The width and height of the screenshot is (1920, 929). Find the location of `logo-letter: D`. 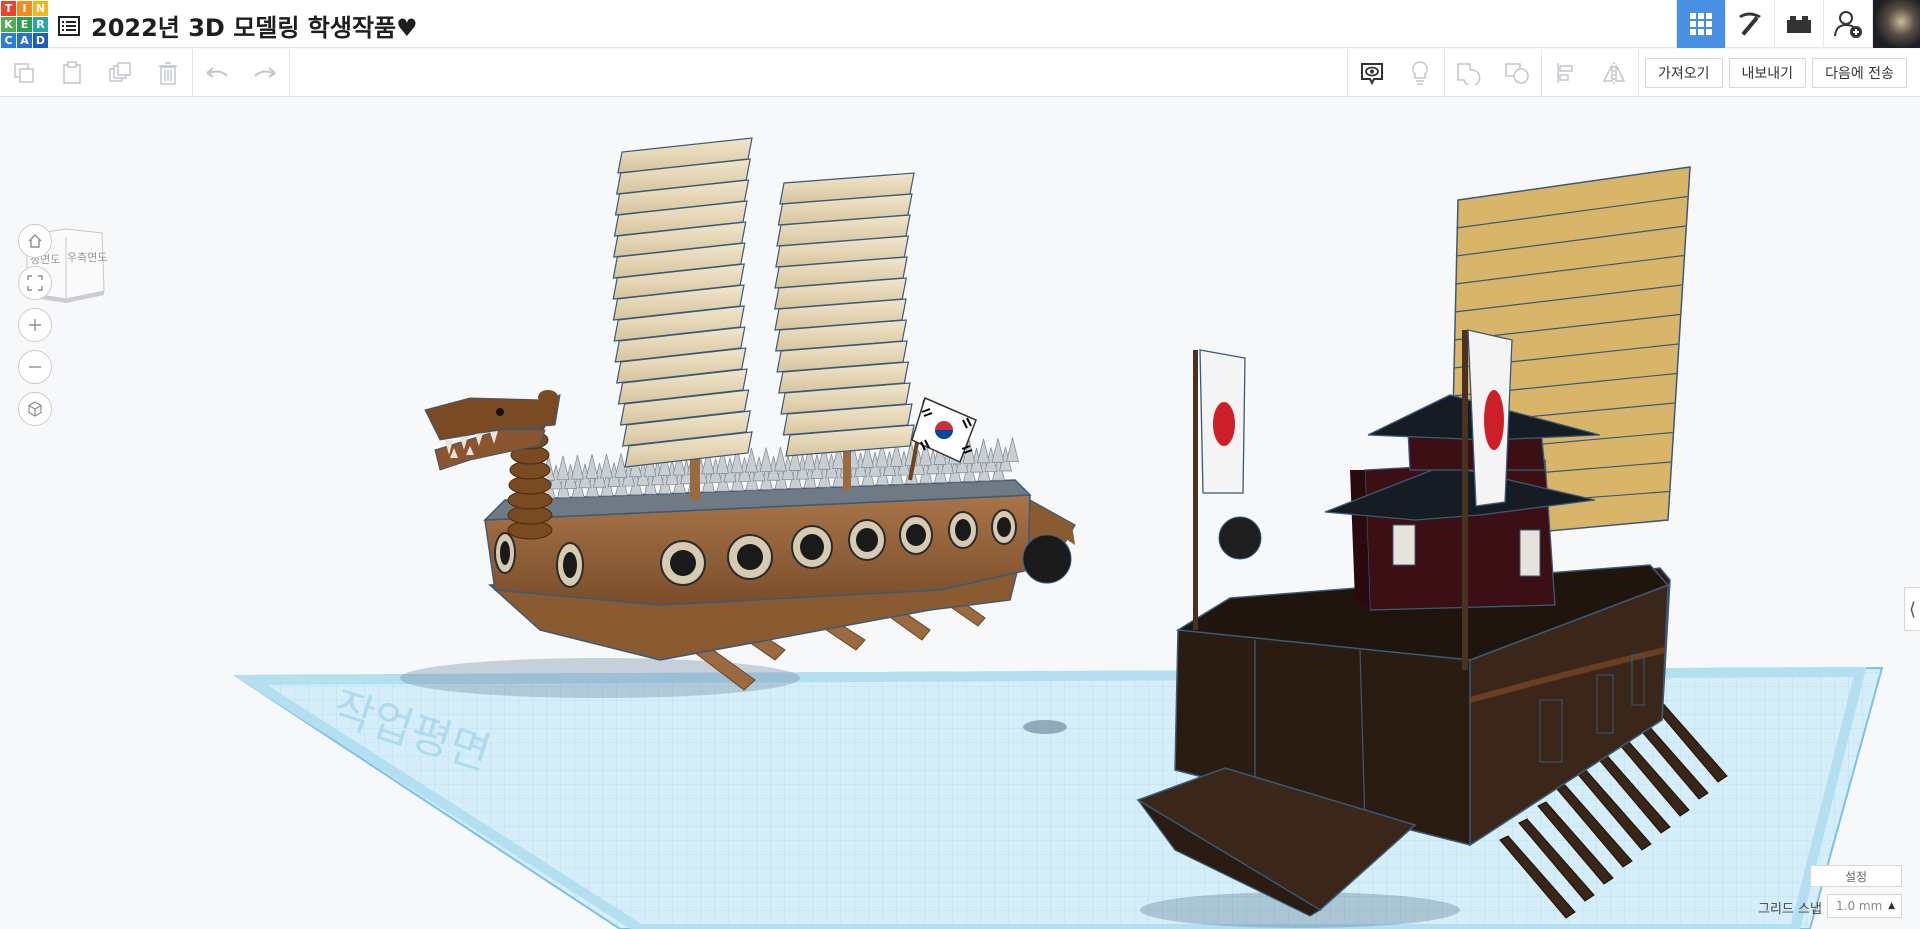

logo-letter: D is located at coordinates (40, 40).